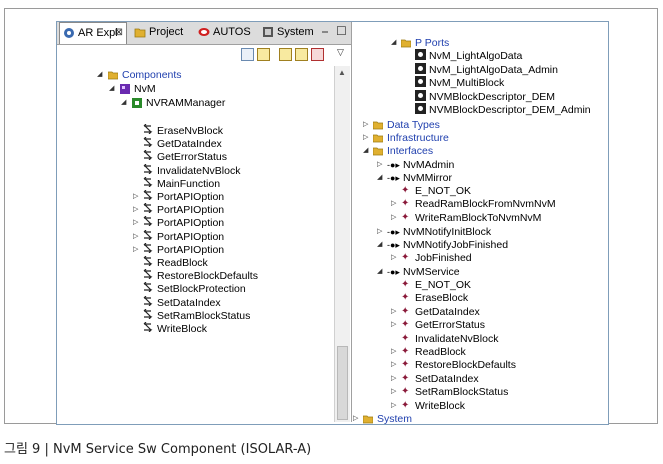  I want to click on scrollbar-thumb, so click(342, 383).